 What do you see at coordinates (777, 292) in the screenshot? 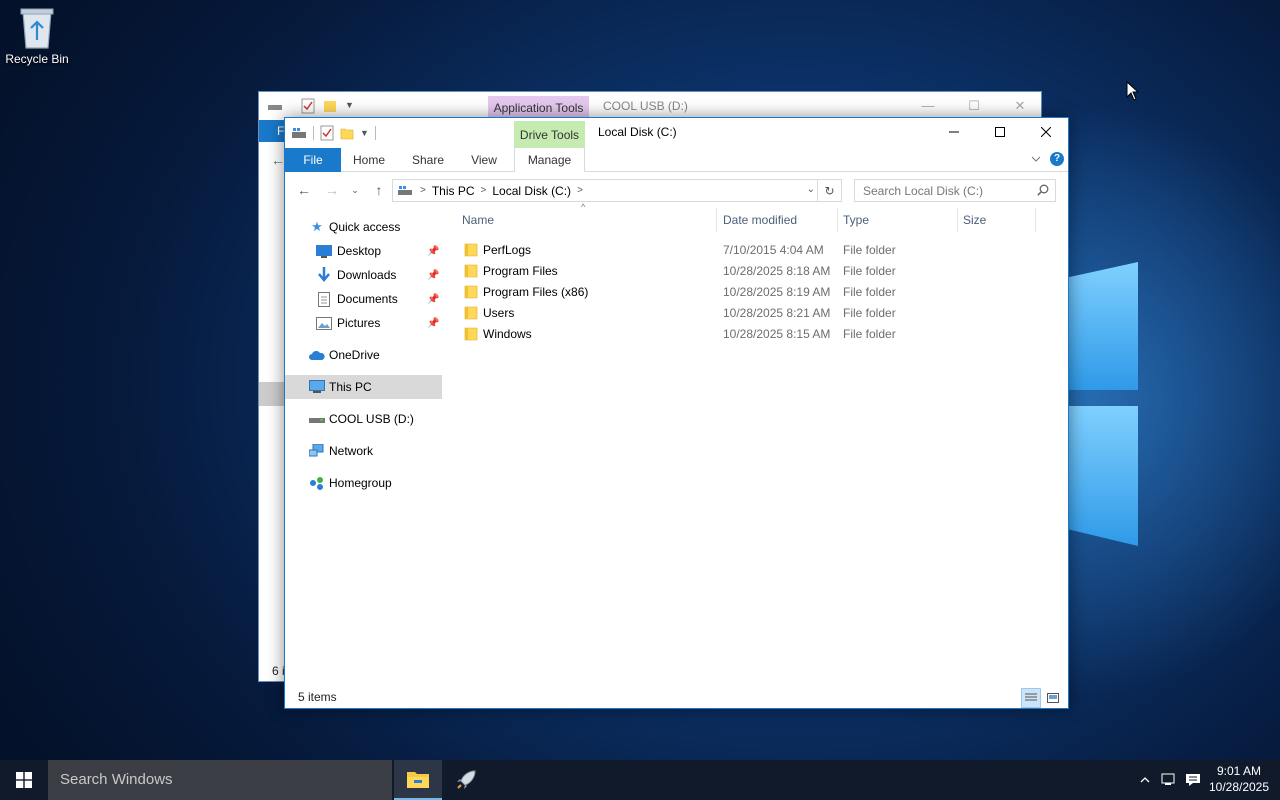
I see `file-date: 10/28/2025 8:19 AM` at bounding box center [777, 292].